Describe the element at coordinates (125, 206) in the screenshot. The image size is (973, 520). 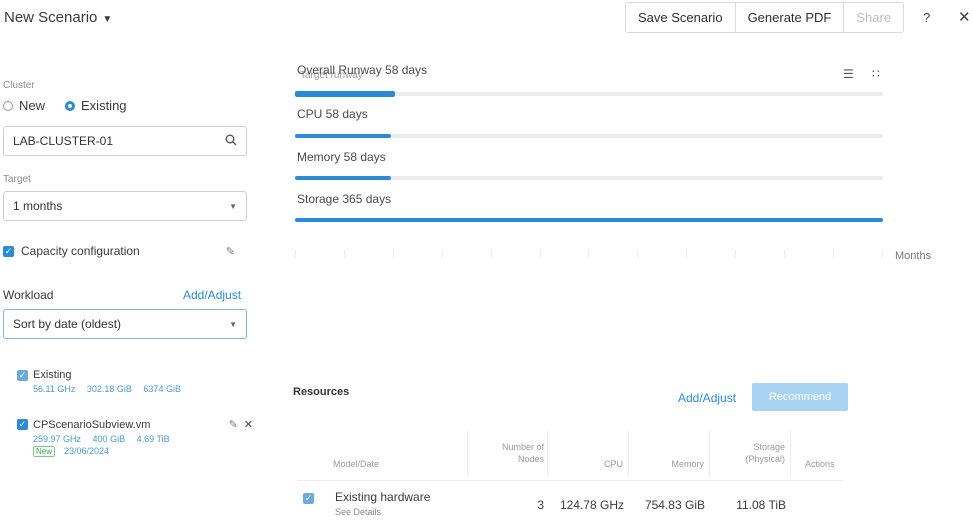
I see `target-select: 1 months ▼` at that location.